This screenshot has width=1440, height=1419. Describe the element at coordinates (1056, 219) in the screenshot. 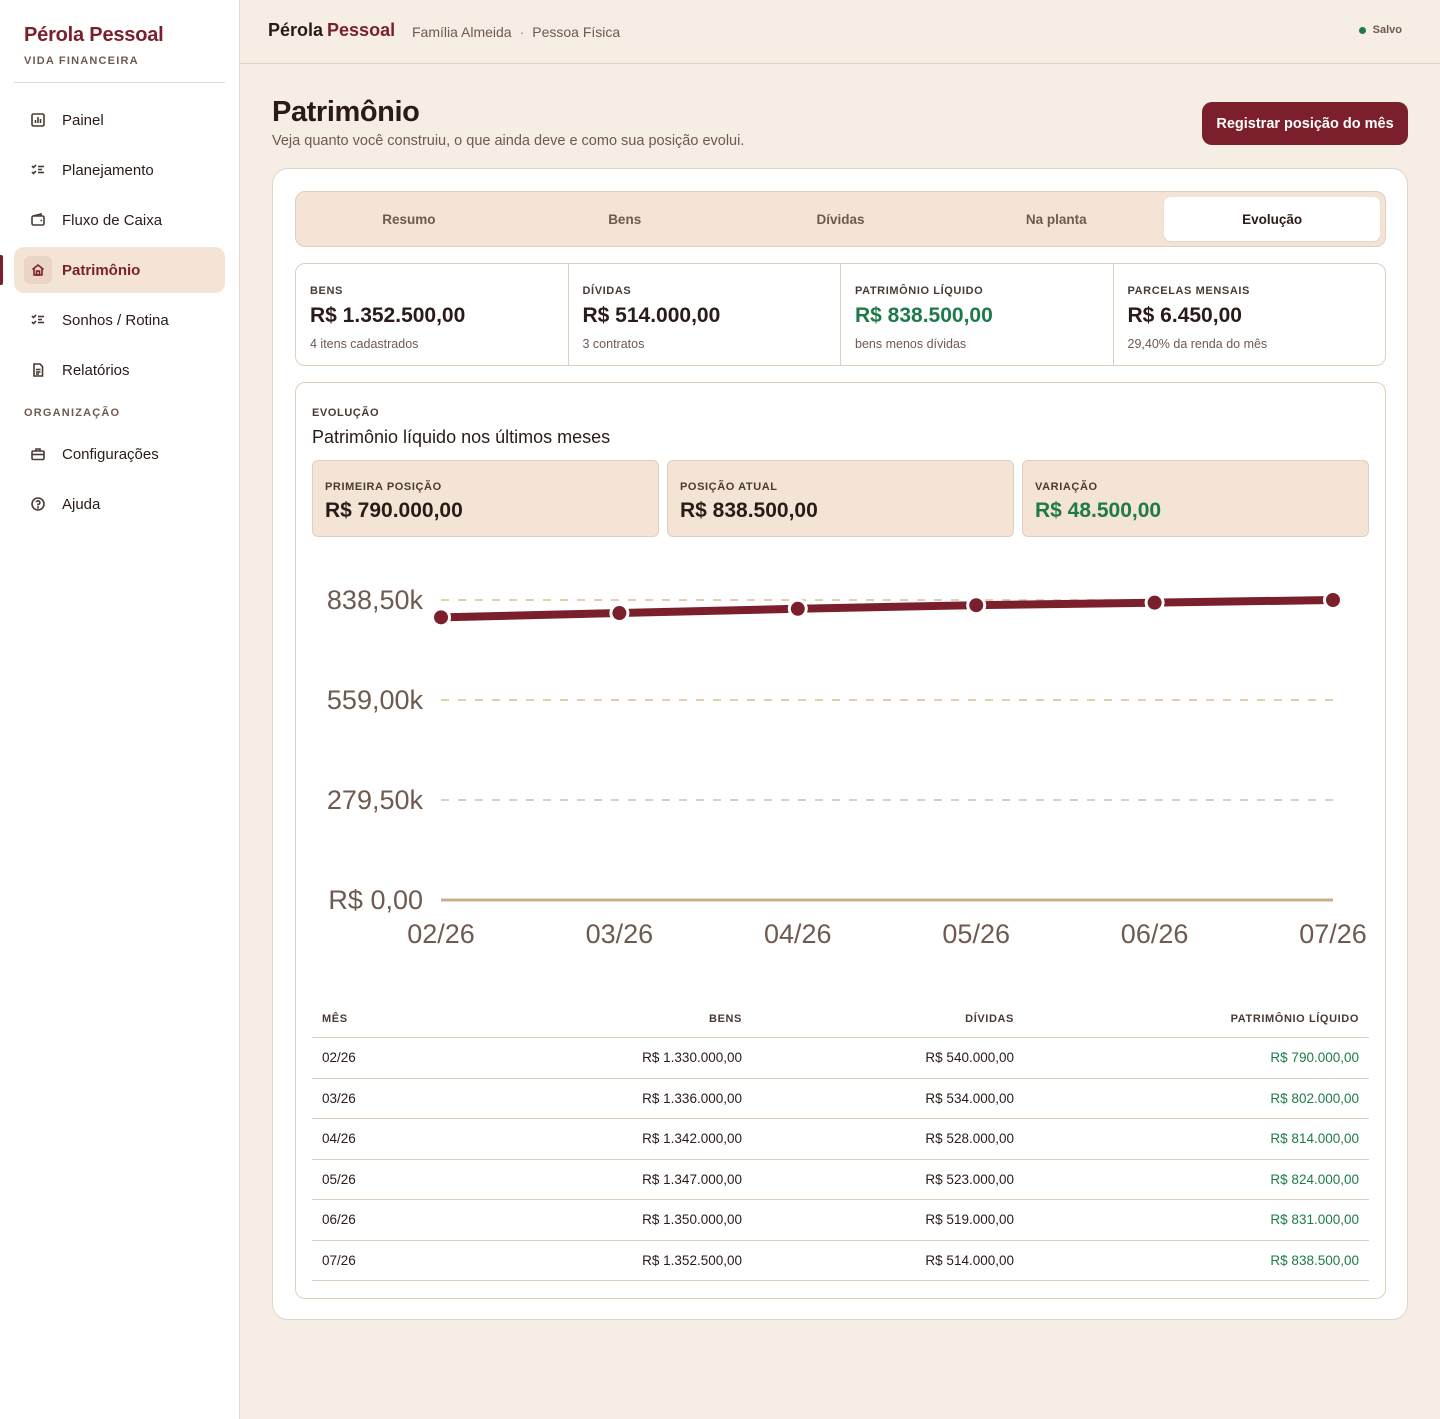

I see `tab-na-planta: Na planta` at that location.